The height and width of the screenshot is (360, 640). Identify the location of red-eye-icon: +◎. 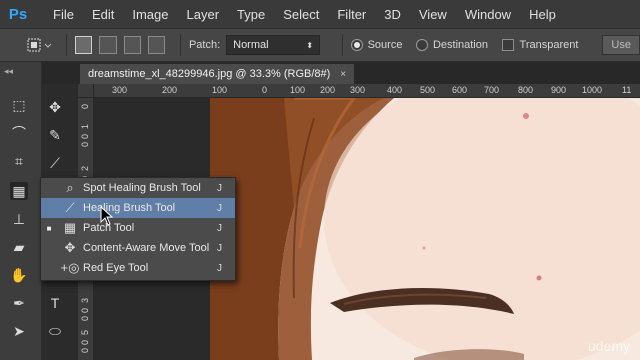
(70, 267).